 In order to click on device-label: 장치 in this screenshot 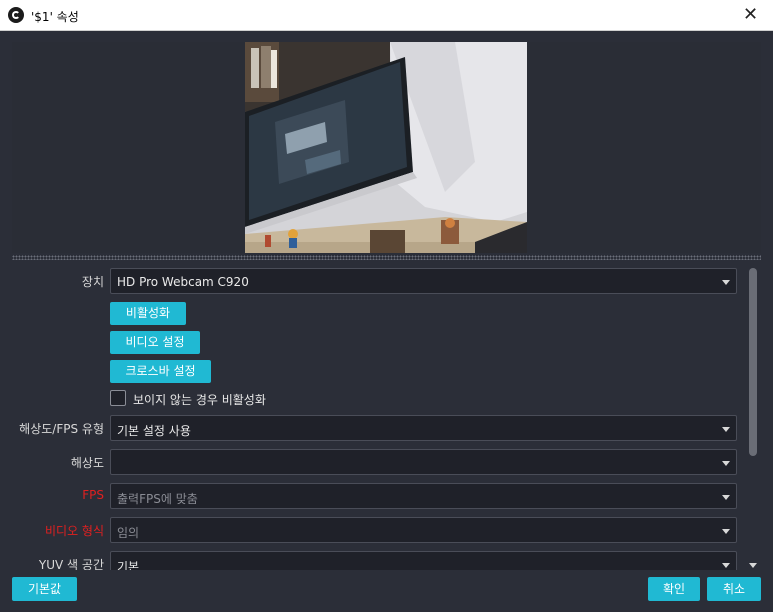, I will do `click(92, 282)`.